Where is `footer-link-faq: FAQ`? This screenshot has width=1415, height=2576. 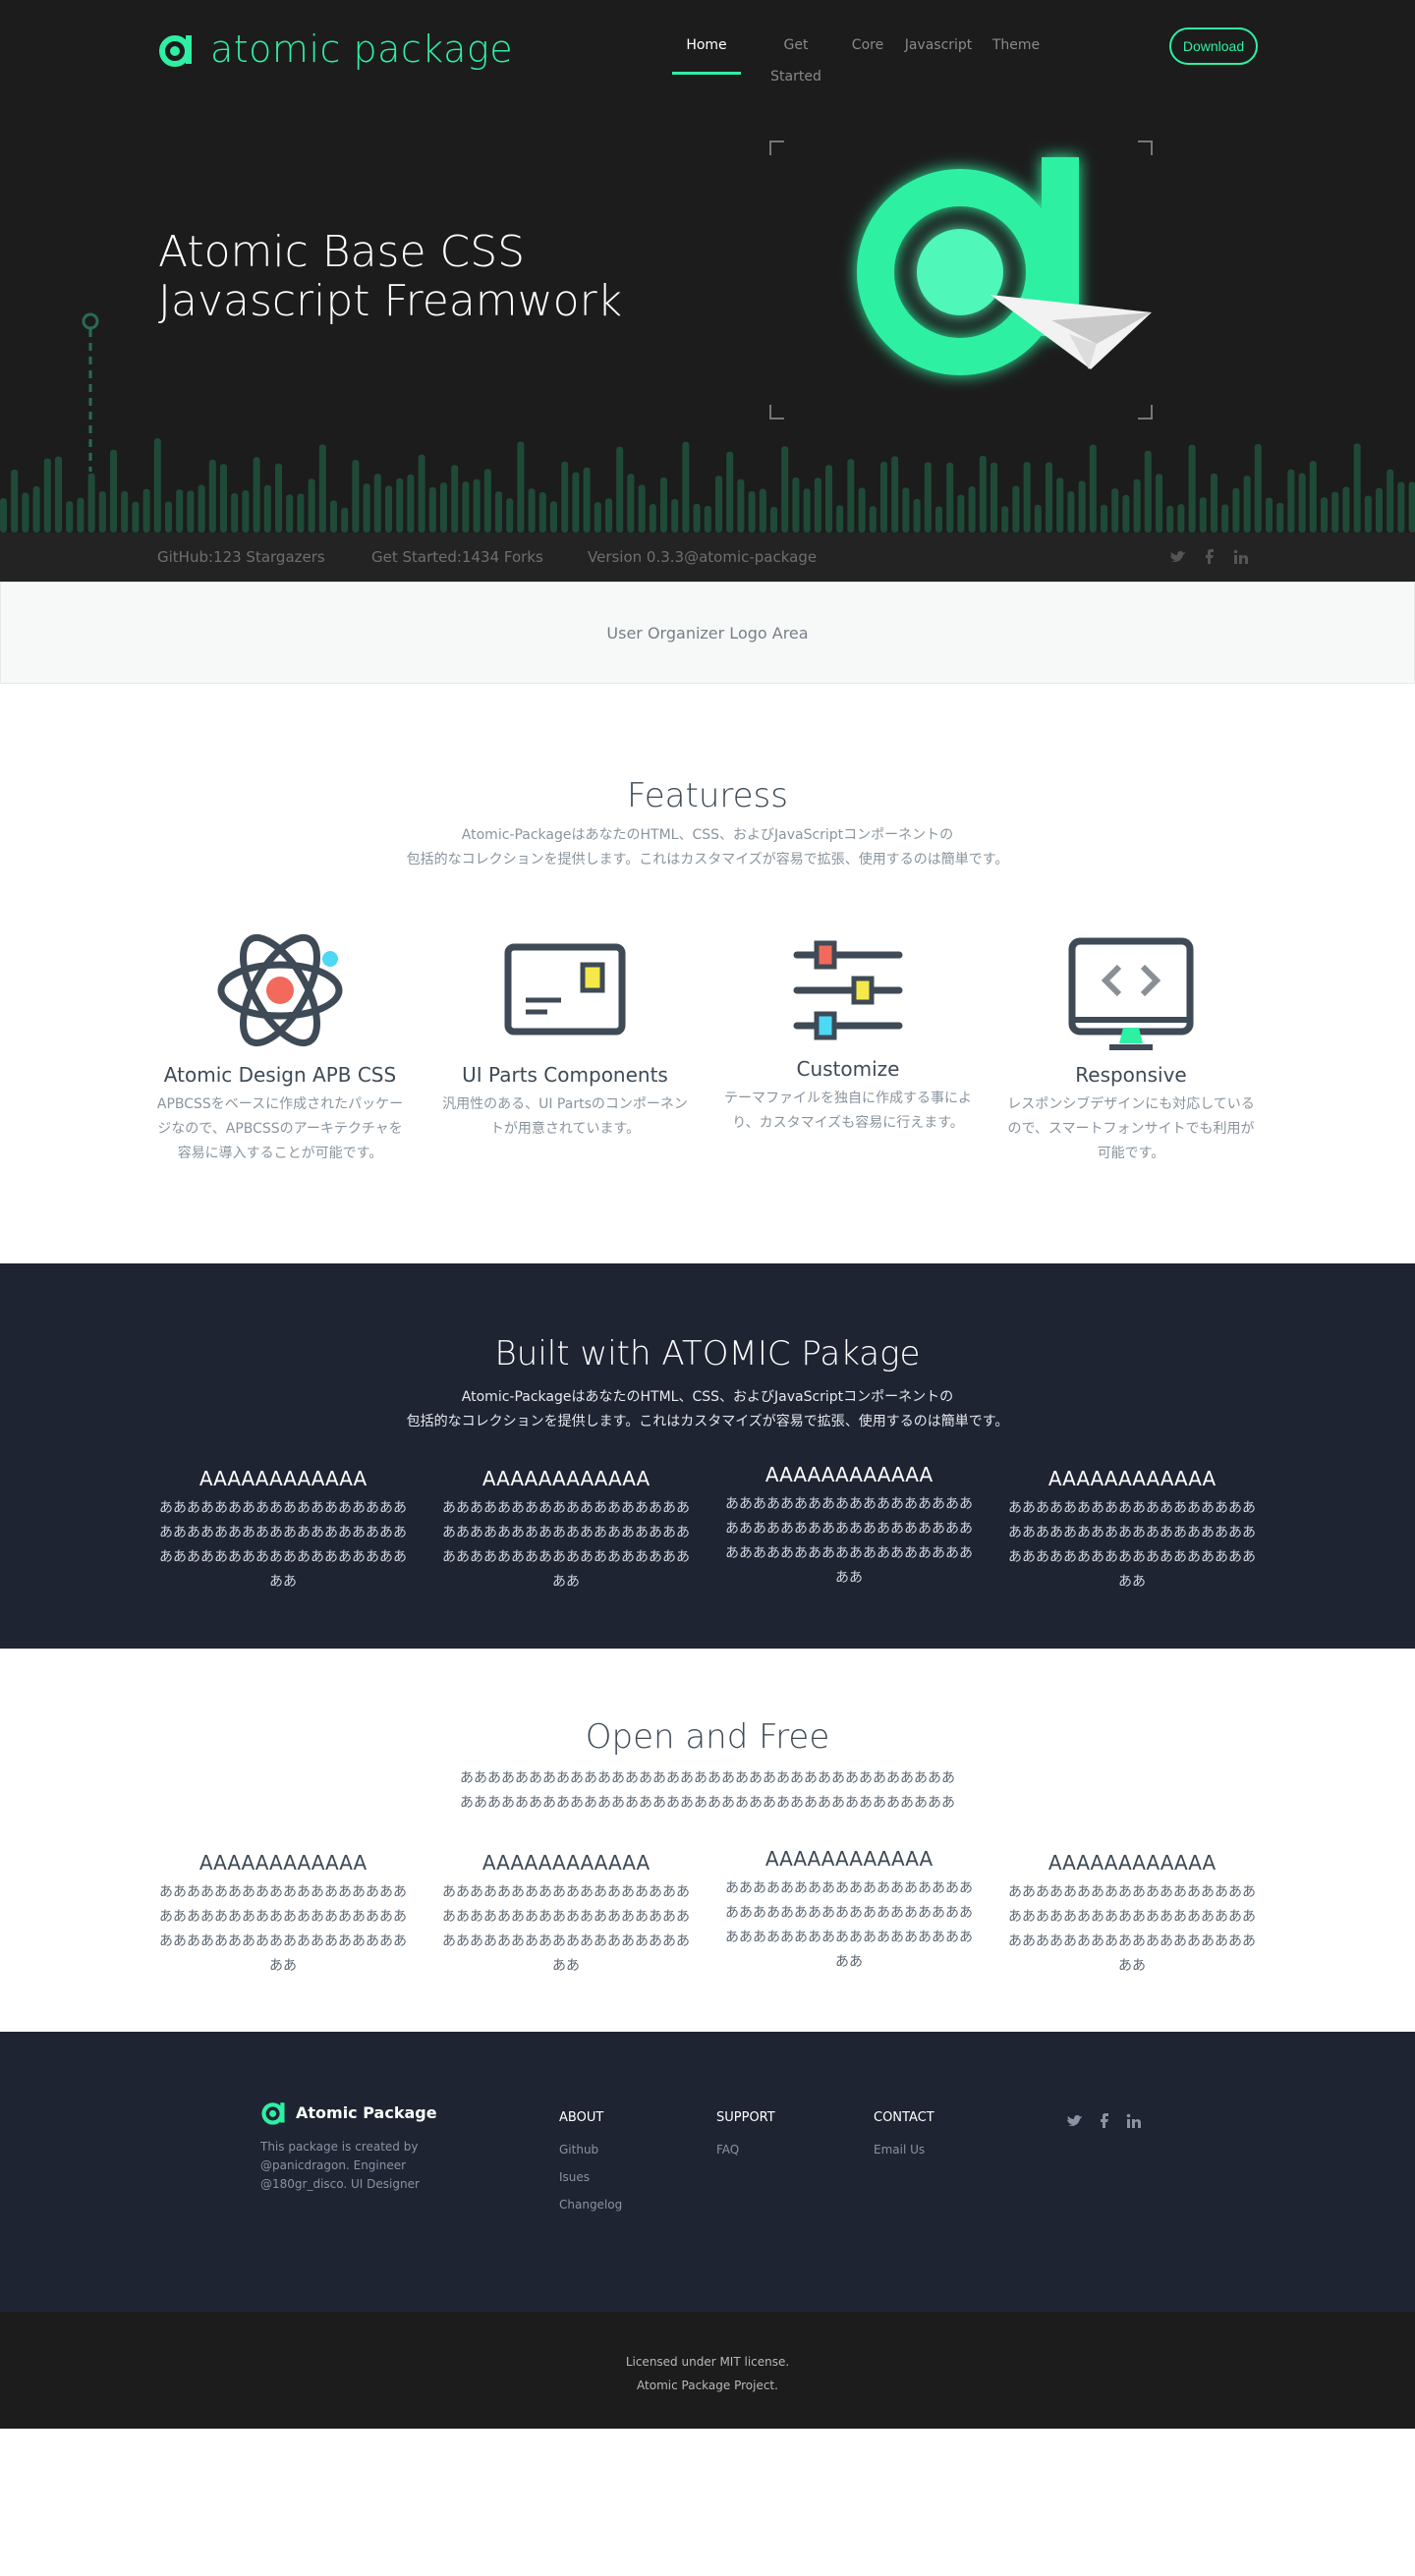
footer-link-faq: FAQ is located at coordinates (745, 2149).